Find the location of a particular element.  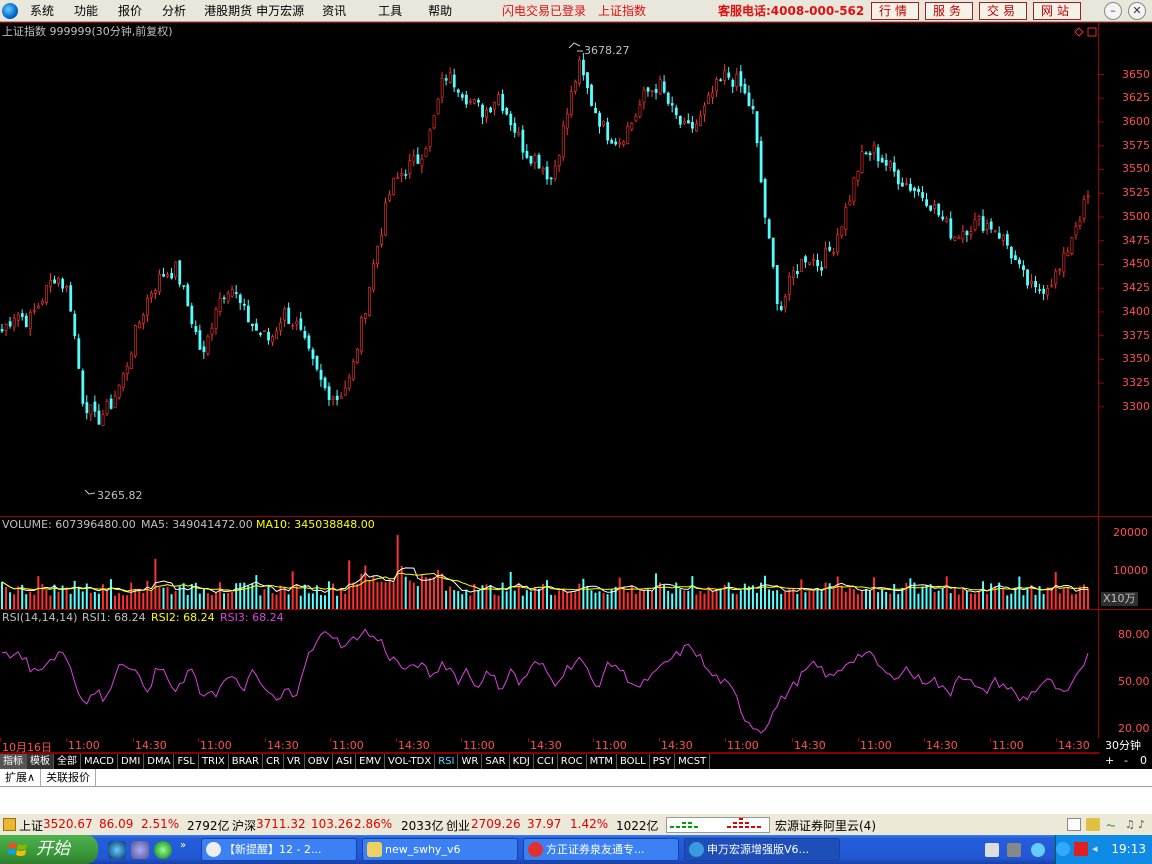

tab-brar: BRAR is located at coordinates (246, 762).